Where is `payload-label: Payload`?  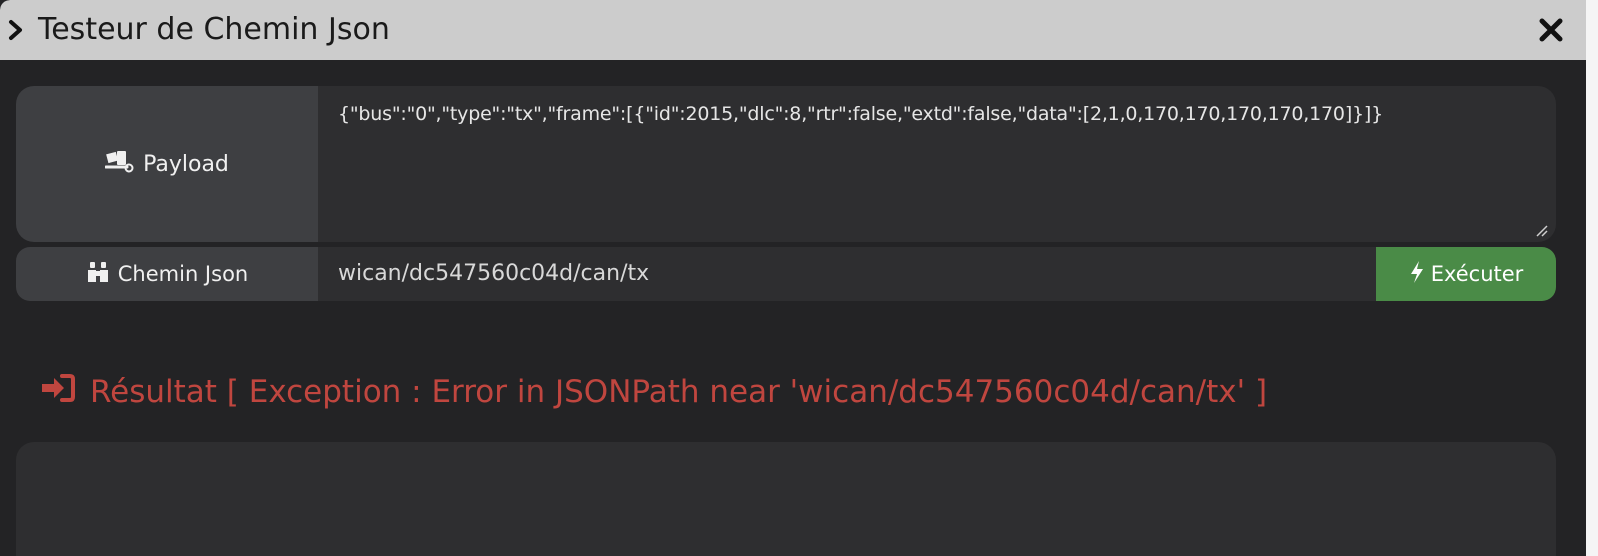 payload-label: Payload is located at coordinates (167, 164).